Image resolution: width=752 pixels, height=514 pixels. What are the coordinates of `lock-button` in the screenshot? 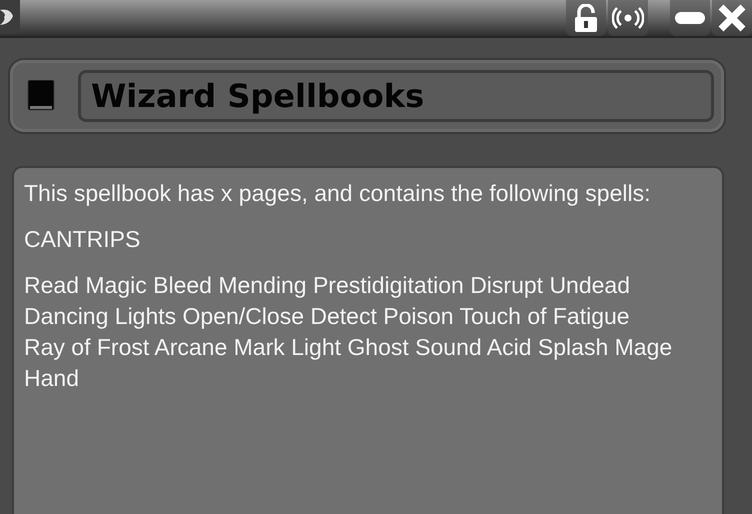 It's located at (586, 18).